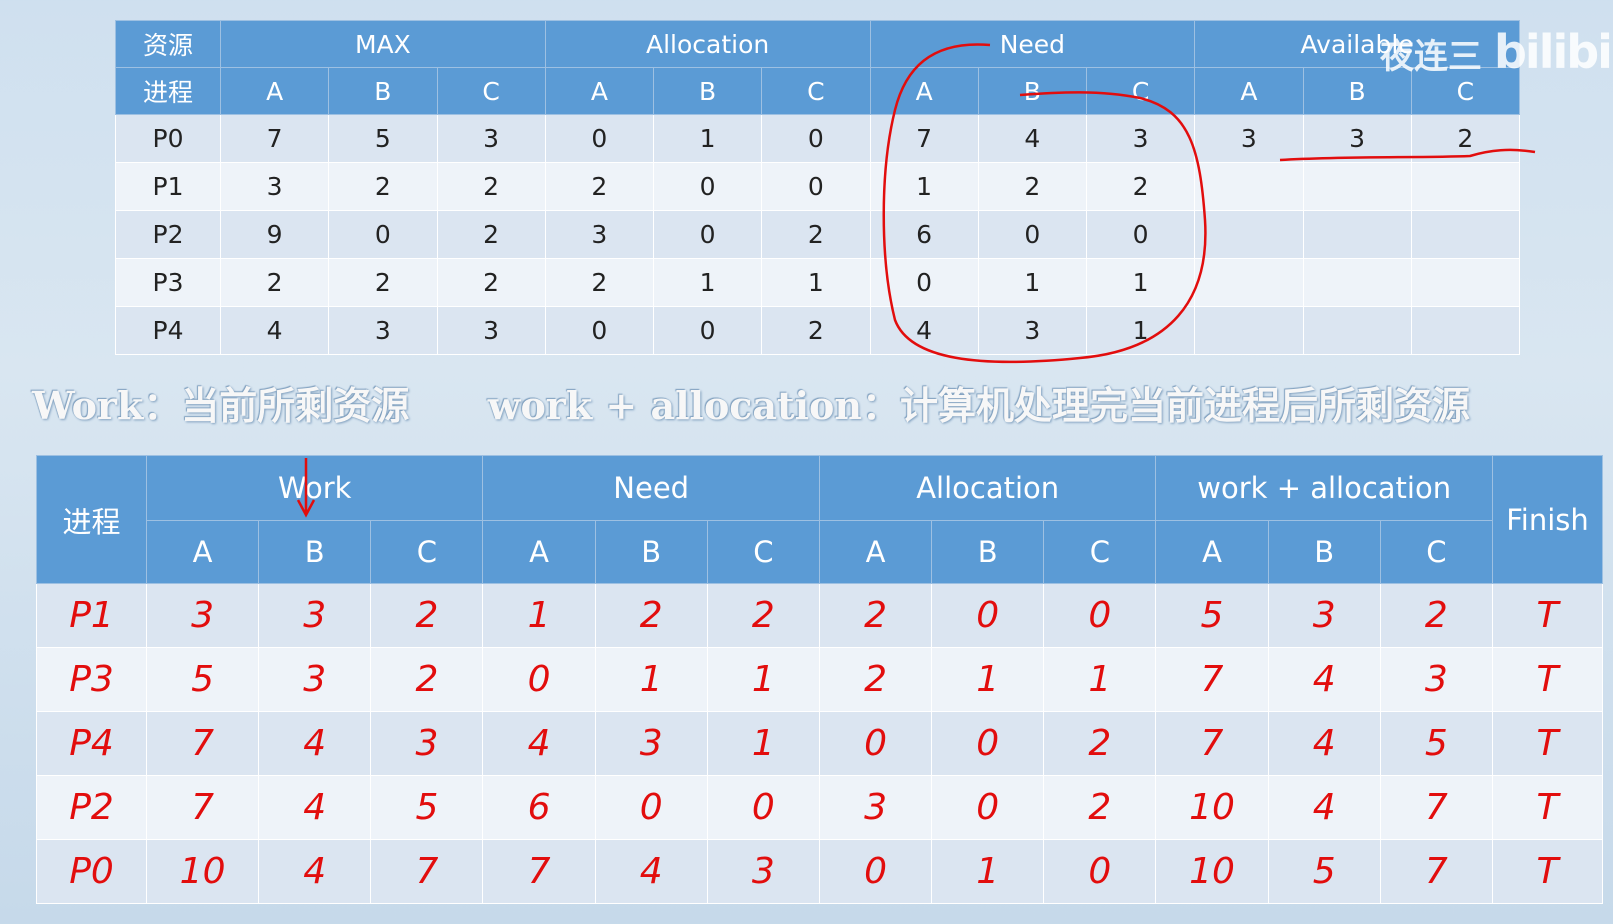  I want to click on value-cell: 6, so click(539, 807).